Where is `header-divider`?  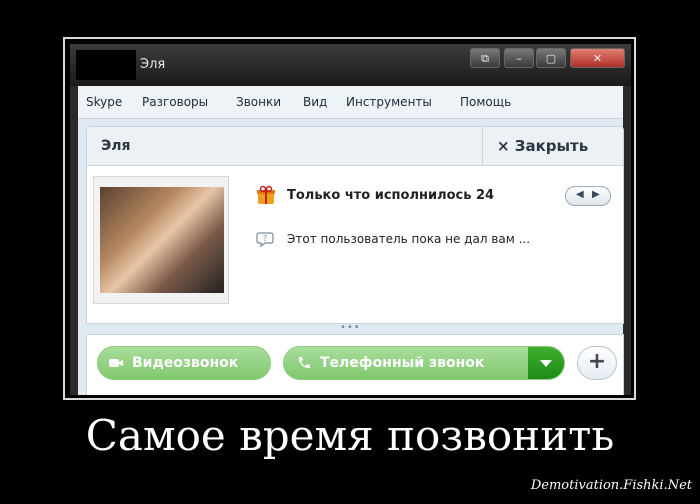 header-divider is located at coordinates (482, 146).